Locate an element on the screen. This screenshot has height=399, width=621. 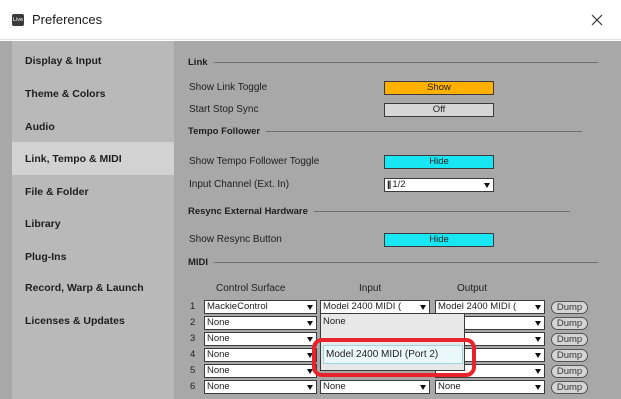
show-tempo-follower-label: Show Tempo Follower Toggle is located at coordinates (254, 161).